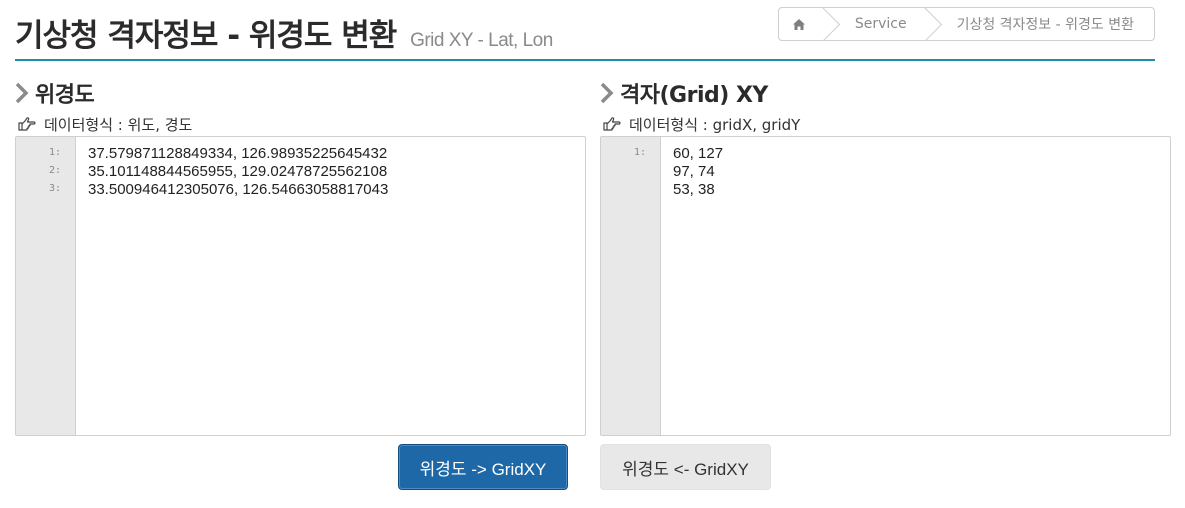  I want to click on code-line: 35.101148844565955, 129.02478725562108, so click(238, 171).